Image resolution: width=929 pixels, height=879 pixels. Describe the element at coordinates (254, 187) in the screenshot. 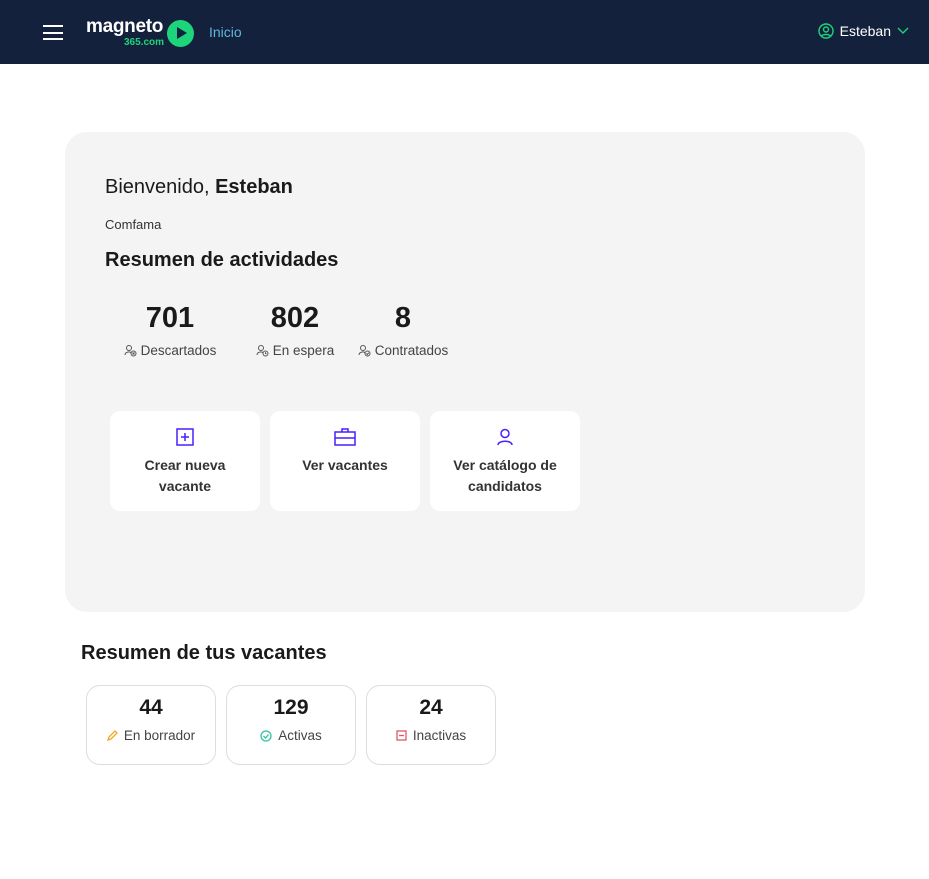

I see `welcome-name: Esteban` at that location.